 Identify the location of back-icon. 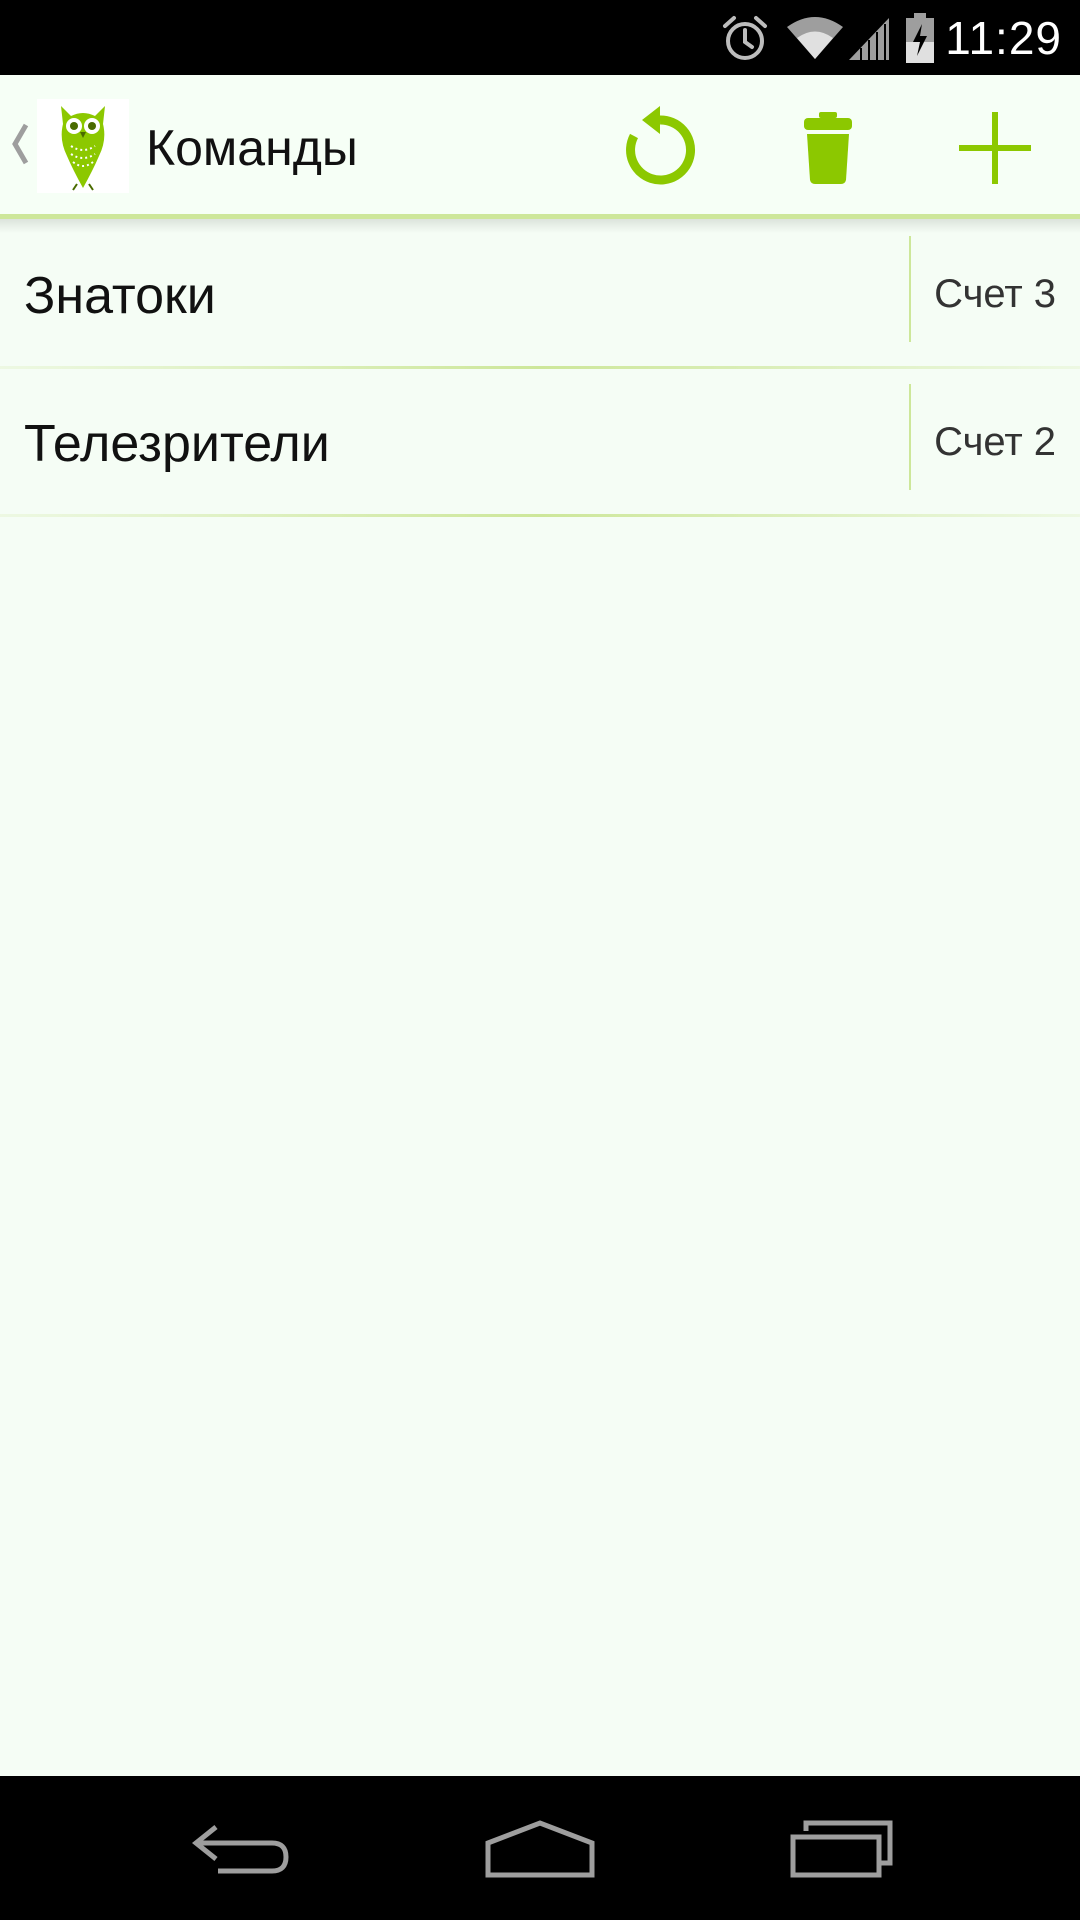
(240, 1851).